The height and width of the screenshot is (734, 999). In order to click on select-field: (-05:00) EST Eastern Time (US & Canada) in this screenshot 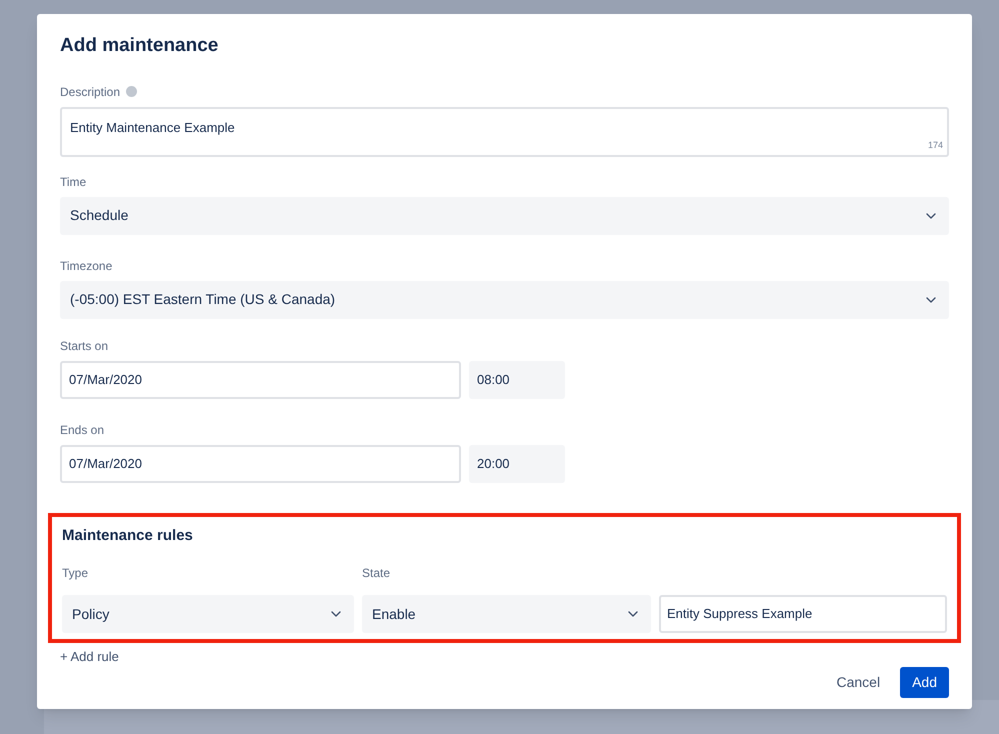, I will do `click(504, 299)`.